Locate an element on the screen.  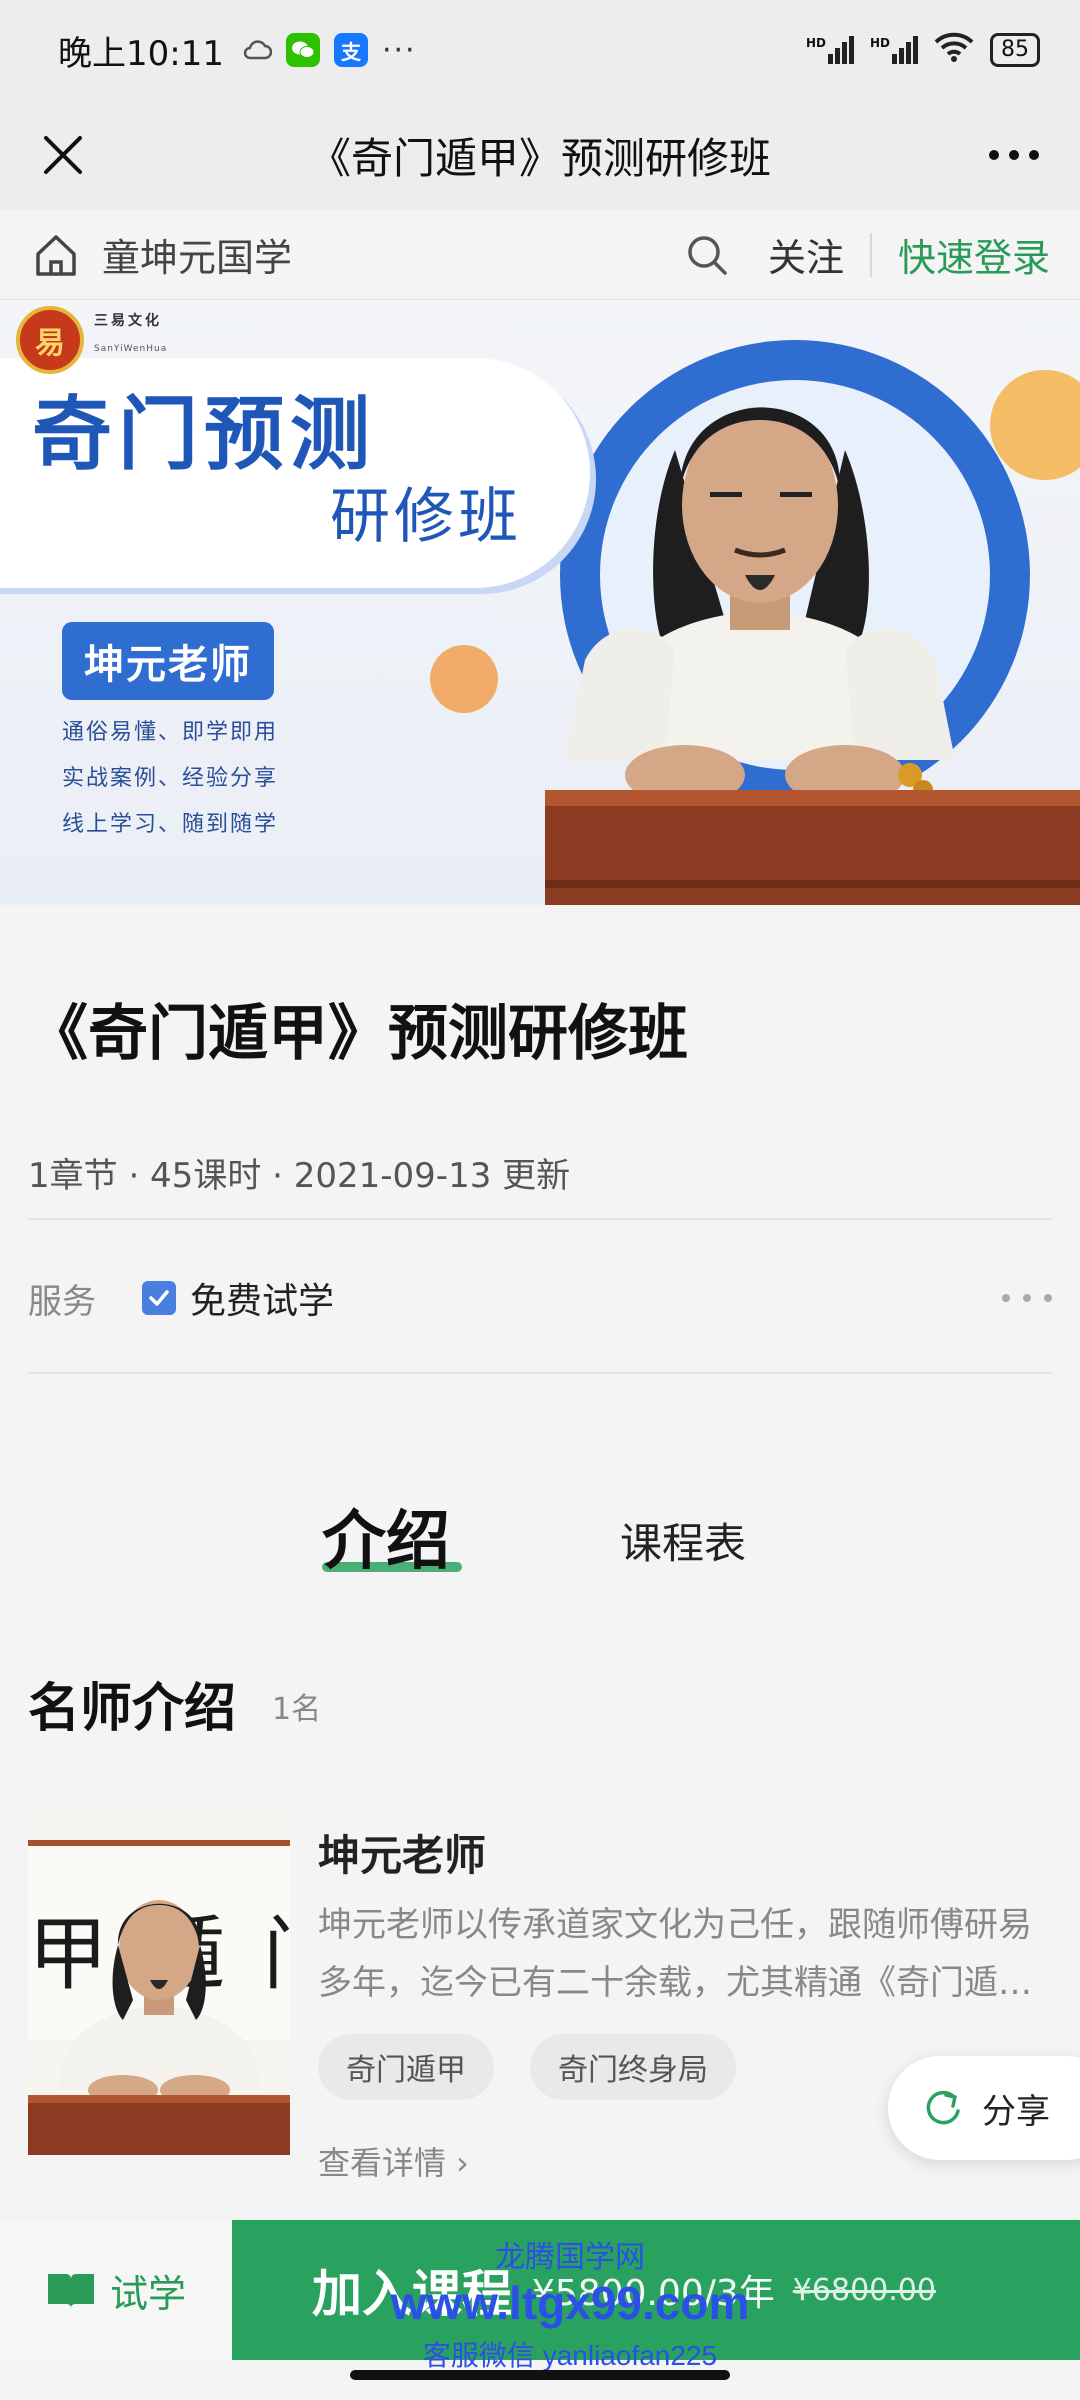
home-icon is located at coordinates (56, 255).